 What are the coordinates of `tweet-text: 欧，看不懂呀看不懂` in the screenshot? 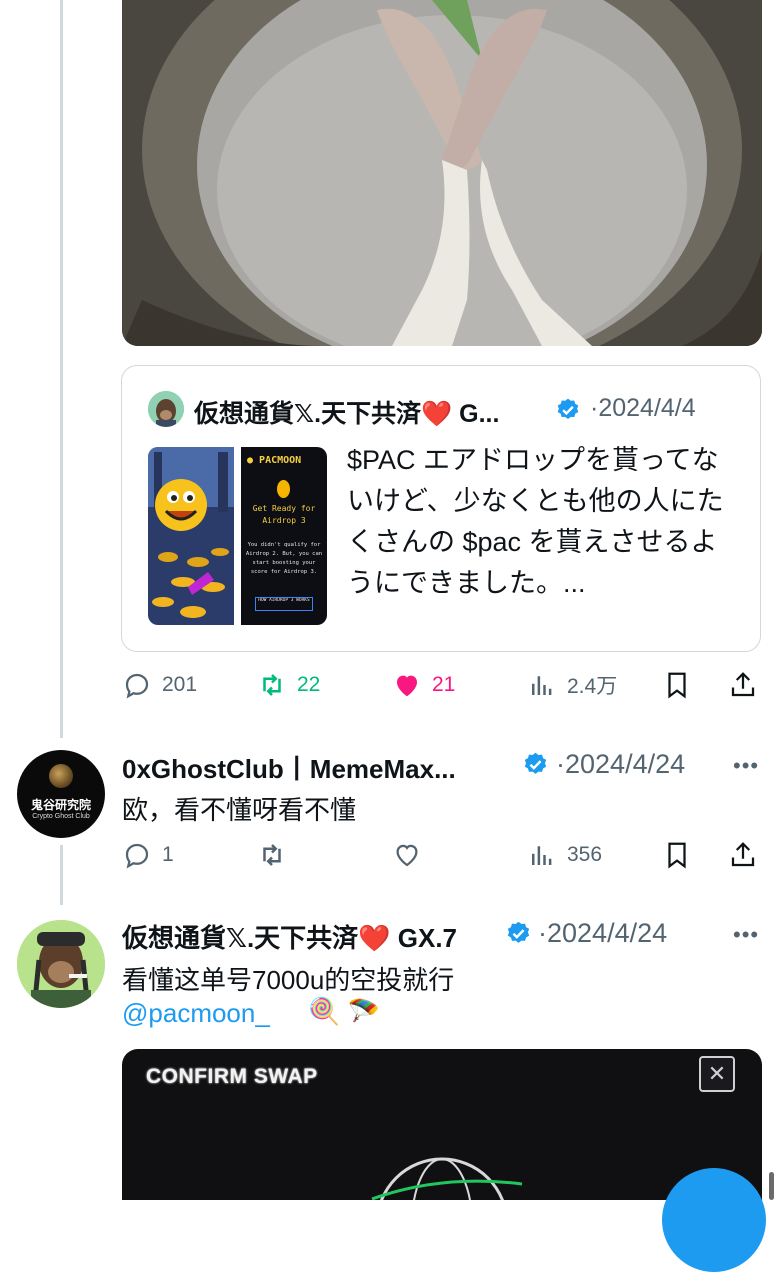 It's located at (239, 810).